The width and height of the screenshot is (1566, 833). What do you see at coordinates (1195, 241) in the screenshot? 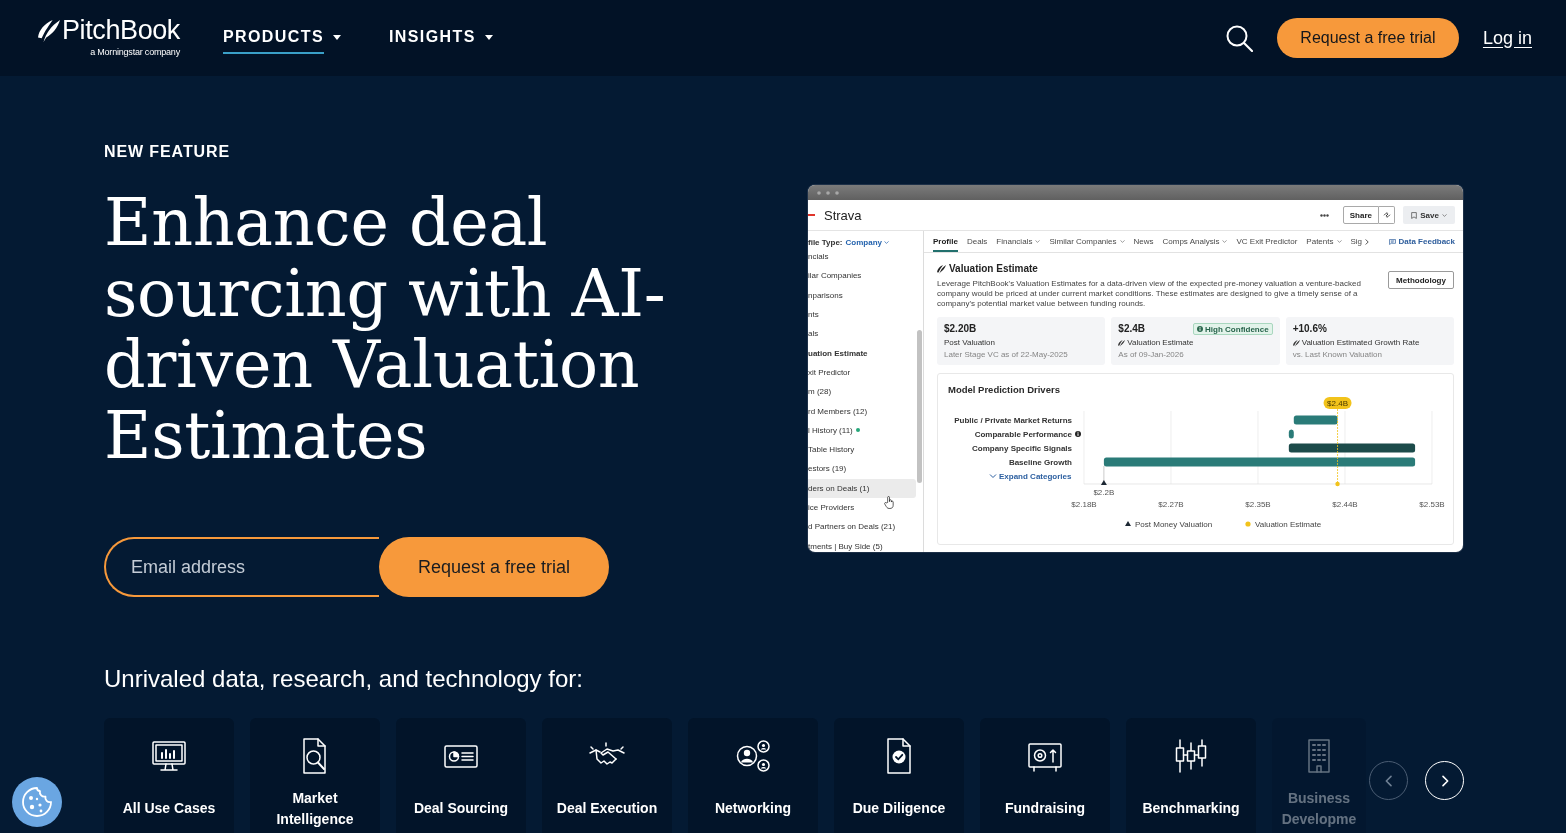
I see `tab: Comps Analysis` at bounding box center [1195, 241].